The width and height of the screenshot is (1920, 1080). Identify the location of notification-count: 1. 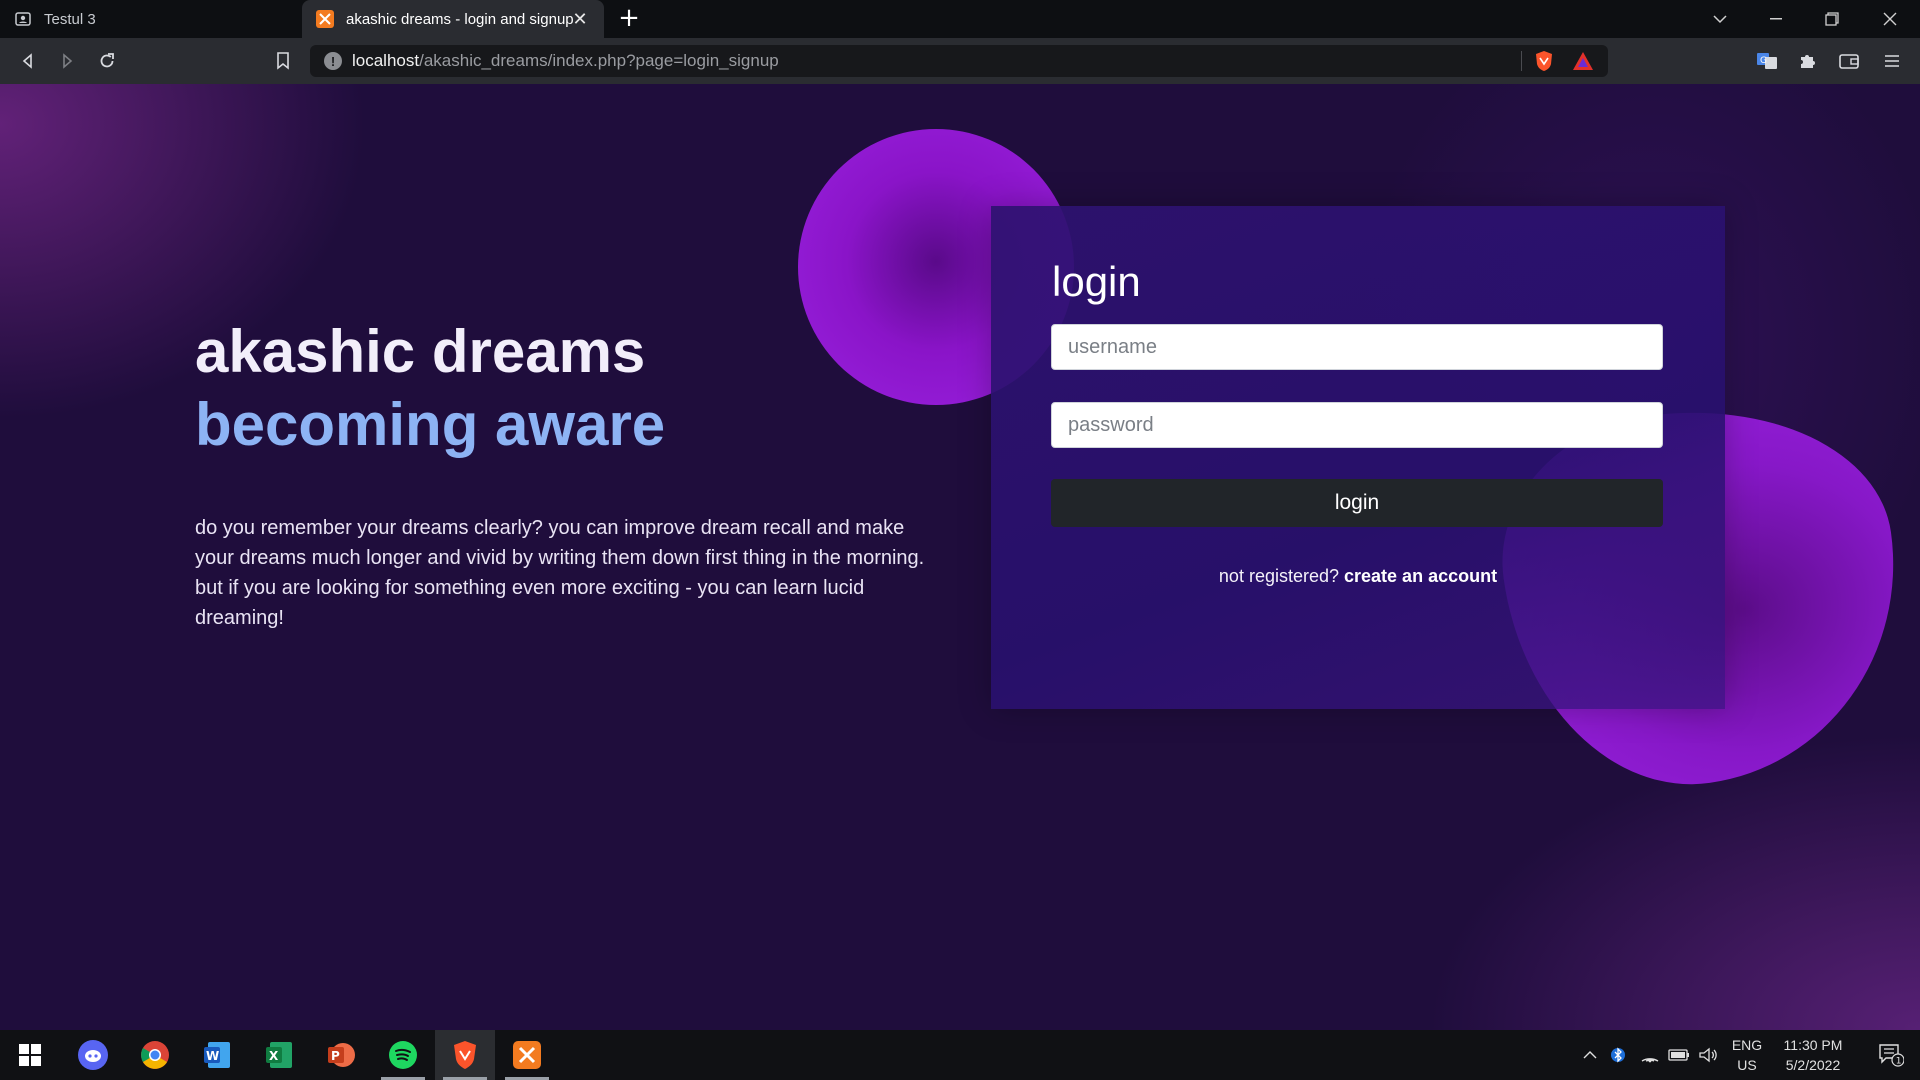
(1899, 1062).